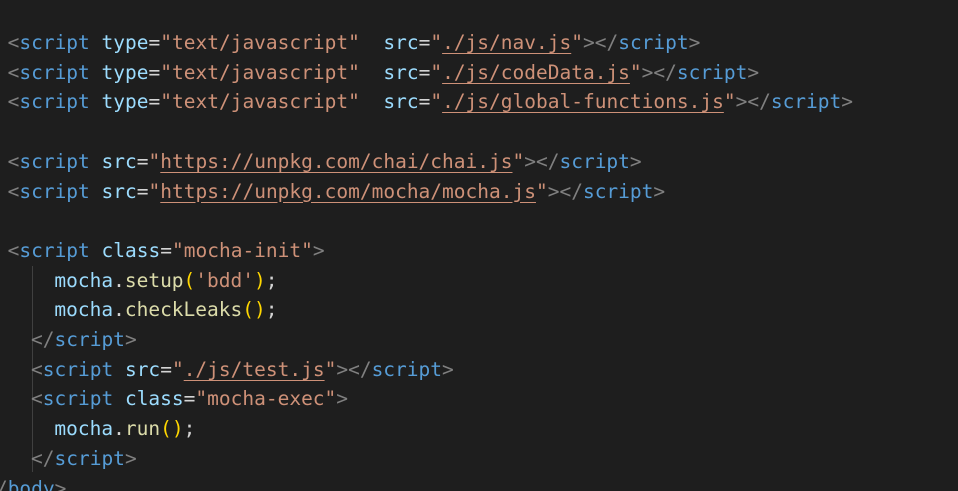 The height and width of the screenshot is (491, 958). What do you see at coordinates (154, 280) in the screenshot?
I see `function-name: setup` at bounding box center [154, 280].